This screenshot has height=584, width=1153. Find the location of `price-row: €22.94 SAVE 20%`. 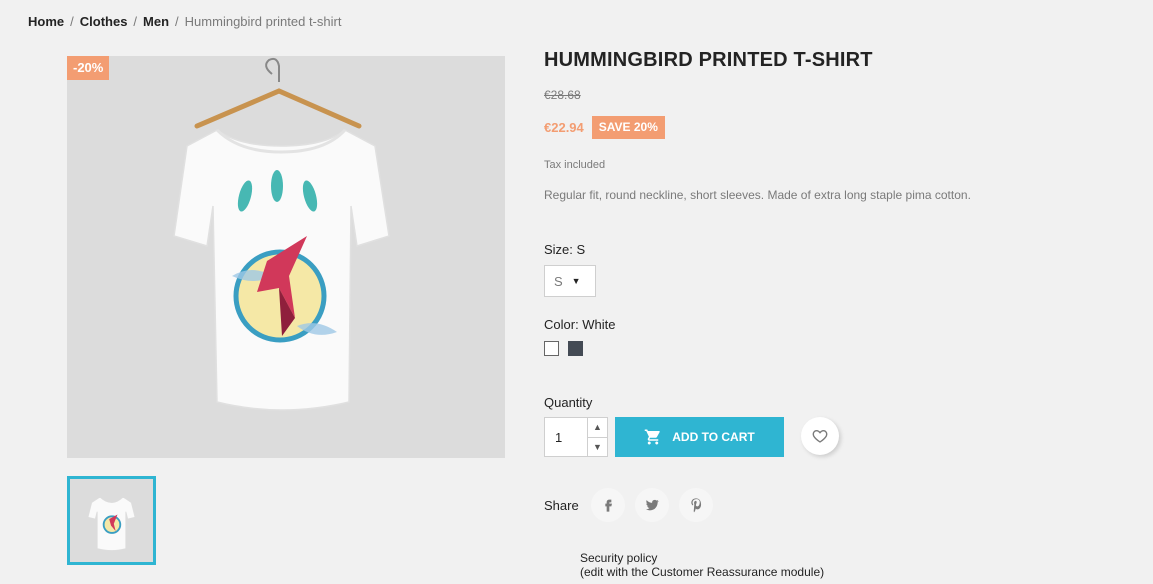

price-row: €22.94 SAVE 20% is located at coordinates (604, 127).